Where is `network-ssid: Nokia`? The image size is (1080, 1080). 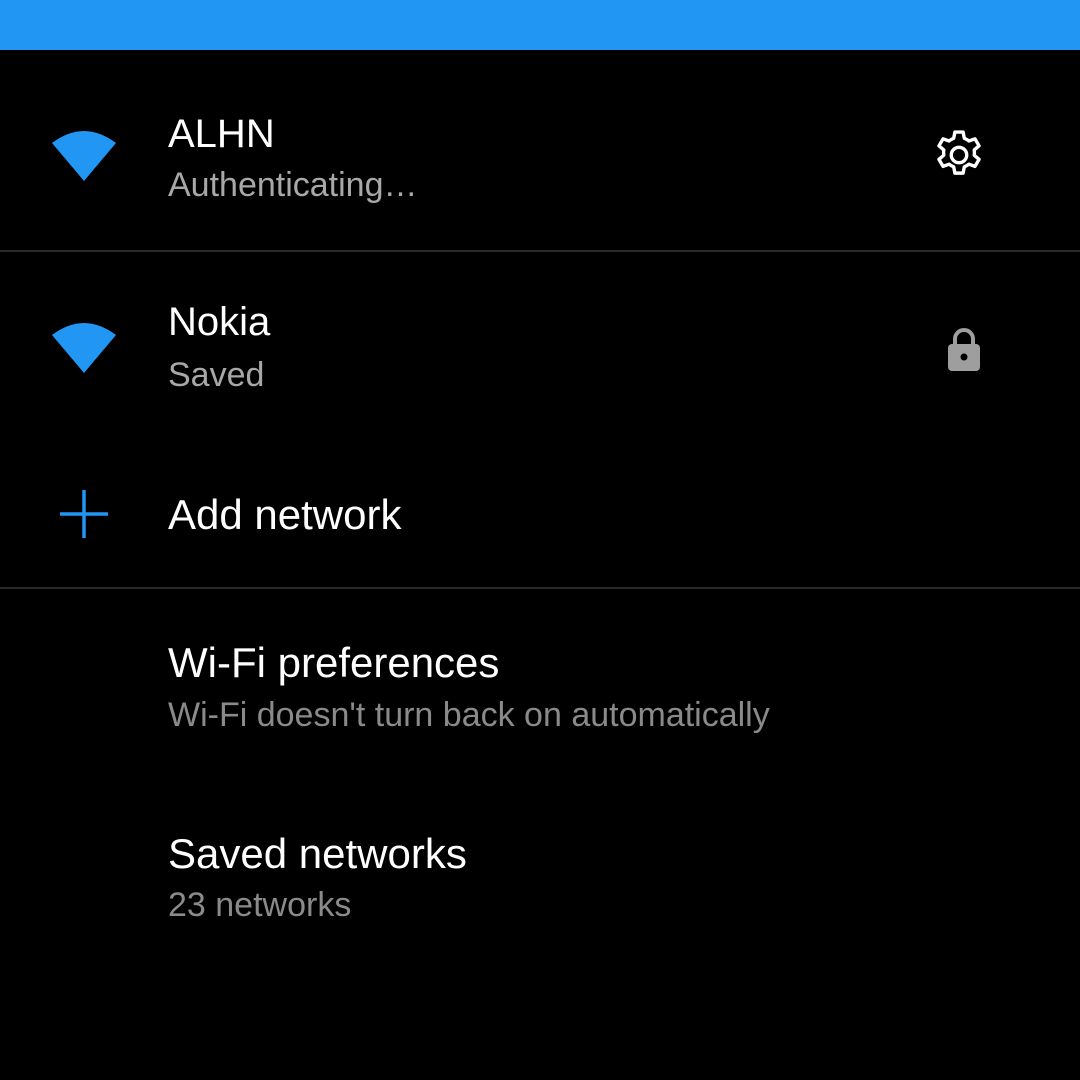 network-ssid: Nokia is located at coordinates (219, 322).